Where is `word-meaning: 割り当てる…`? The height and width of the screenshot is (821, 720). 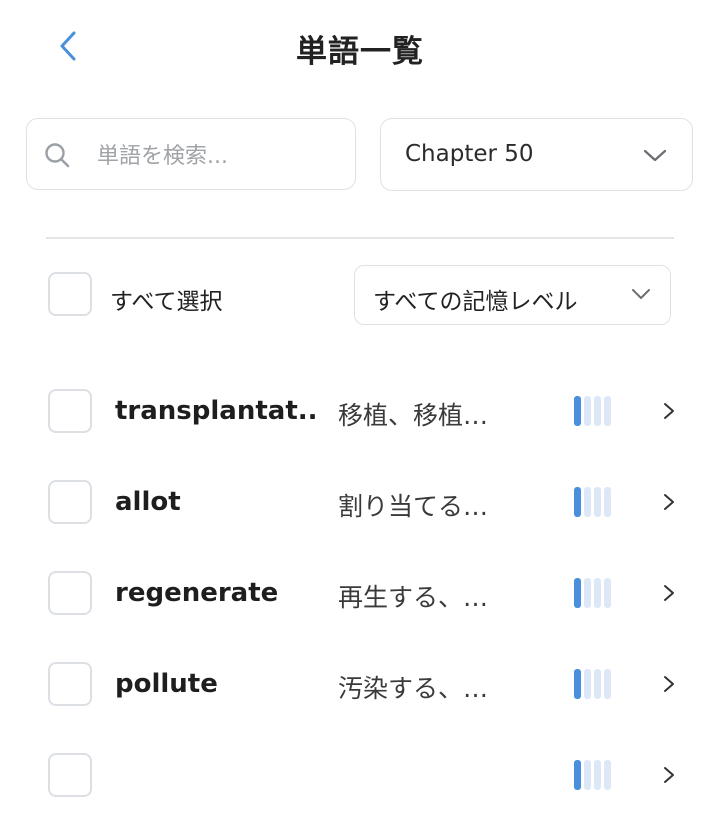
word-meaning: 割り当てる… is located at coordinates (413, 506).